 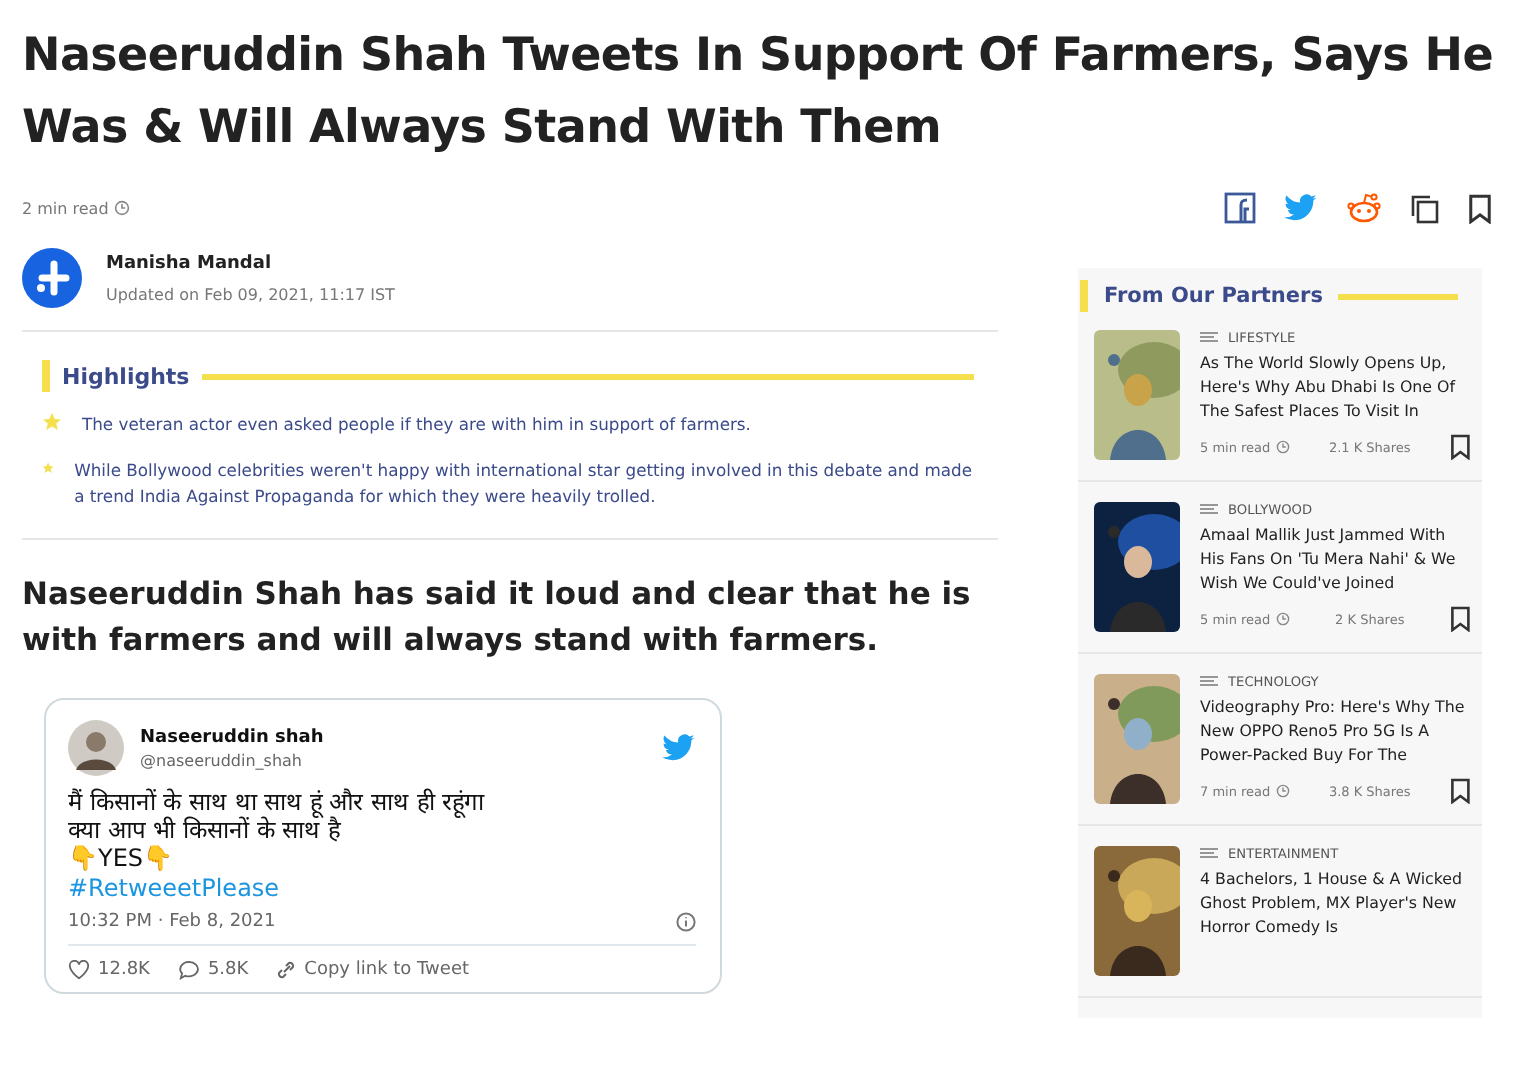 What do you see at coordinates (205, 830) in the screenshot?
I see `tweet-text: क्या आप भी किसानों के साथ है` at bounding box center [205, 830].